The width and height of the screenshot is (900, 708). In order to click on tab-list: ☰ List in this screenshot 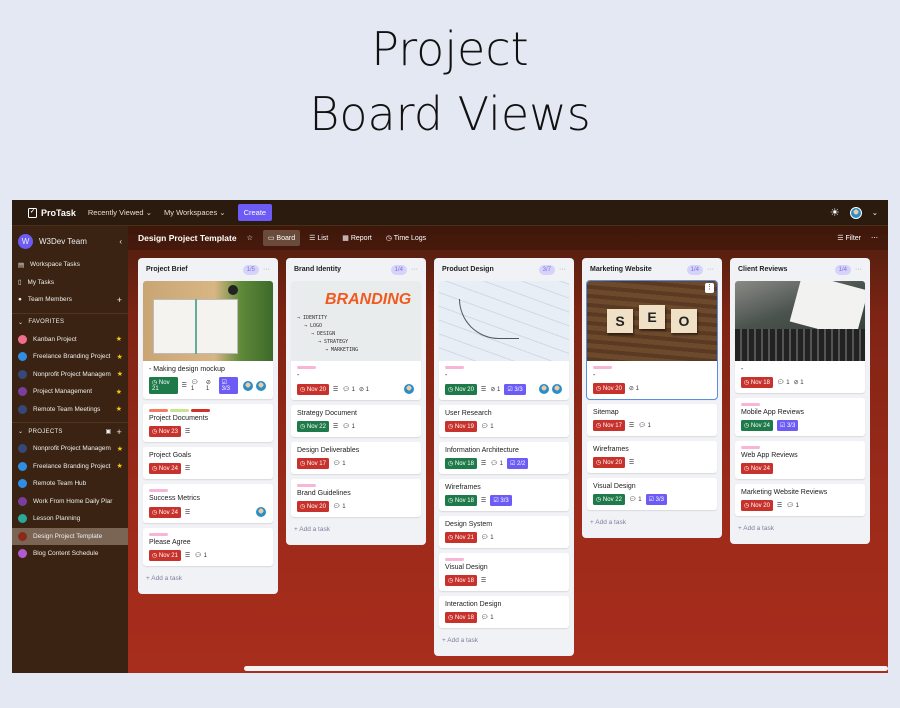, I will do `click(318, 238)`.